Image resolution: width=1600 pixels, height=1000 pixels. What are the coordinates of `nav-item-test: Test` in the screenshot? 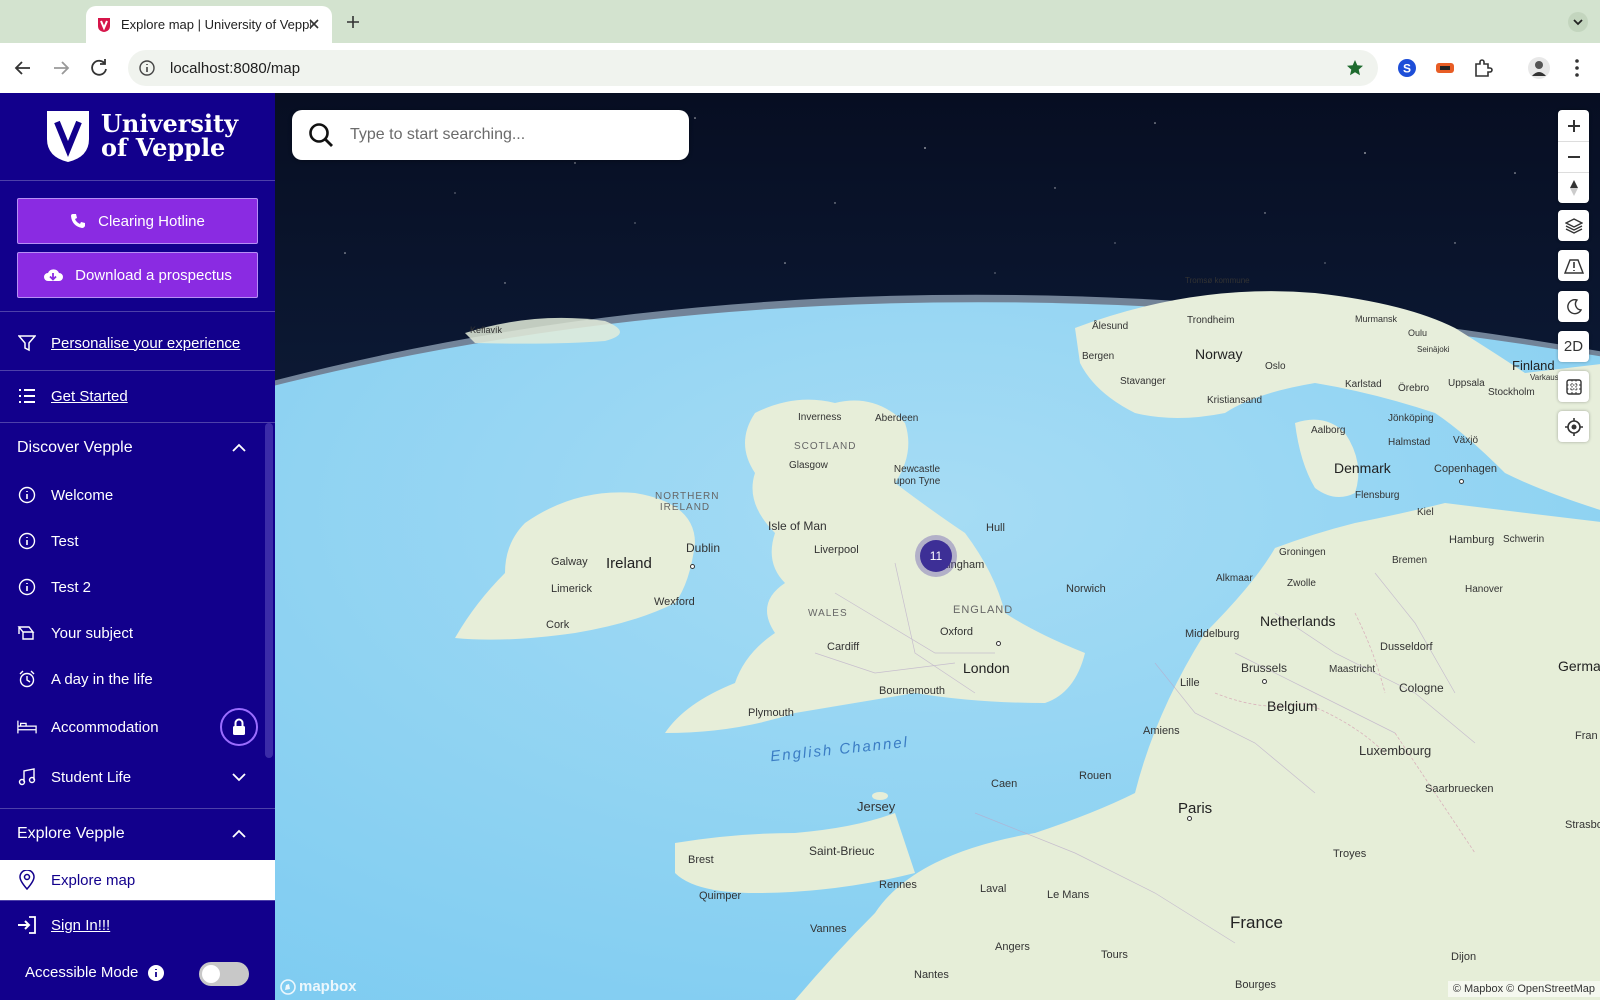 It's located at (137, 541).